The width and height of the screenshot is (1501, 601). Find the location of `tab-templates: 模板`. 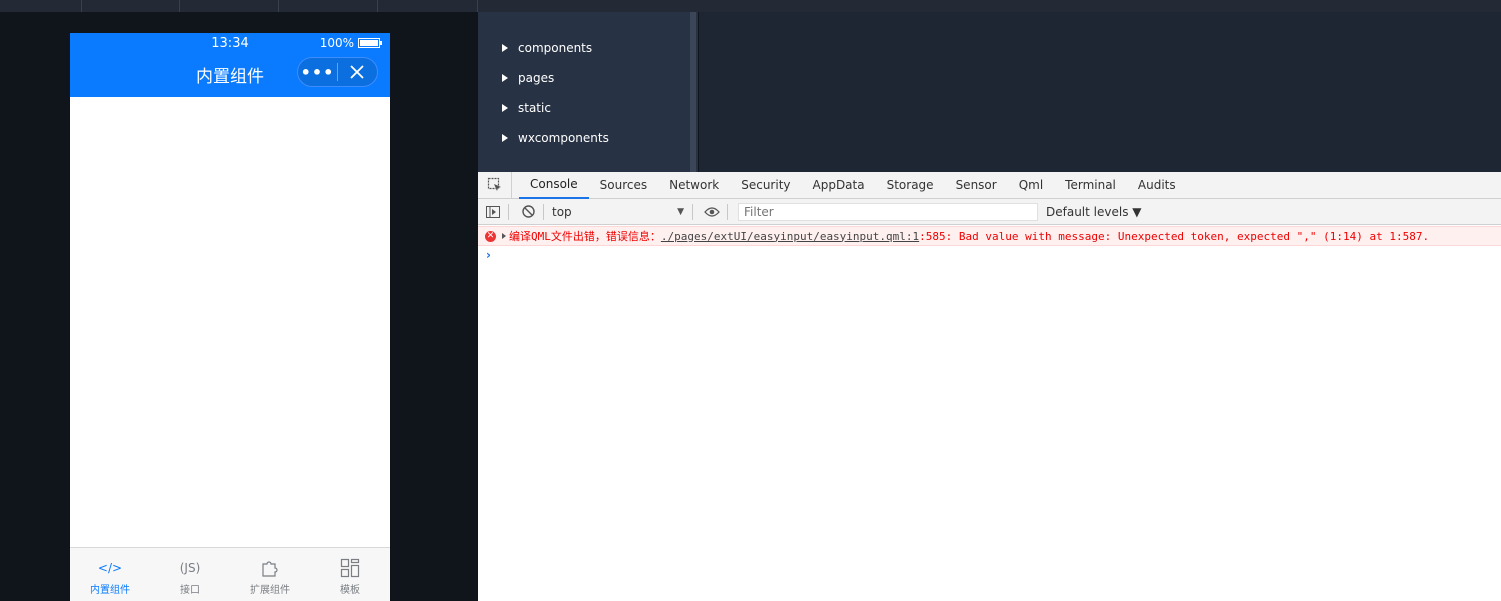

tab-templates: 模板 is located at coordinates (350, 574).